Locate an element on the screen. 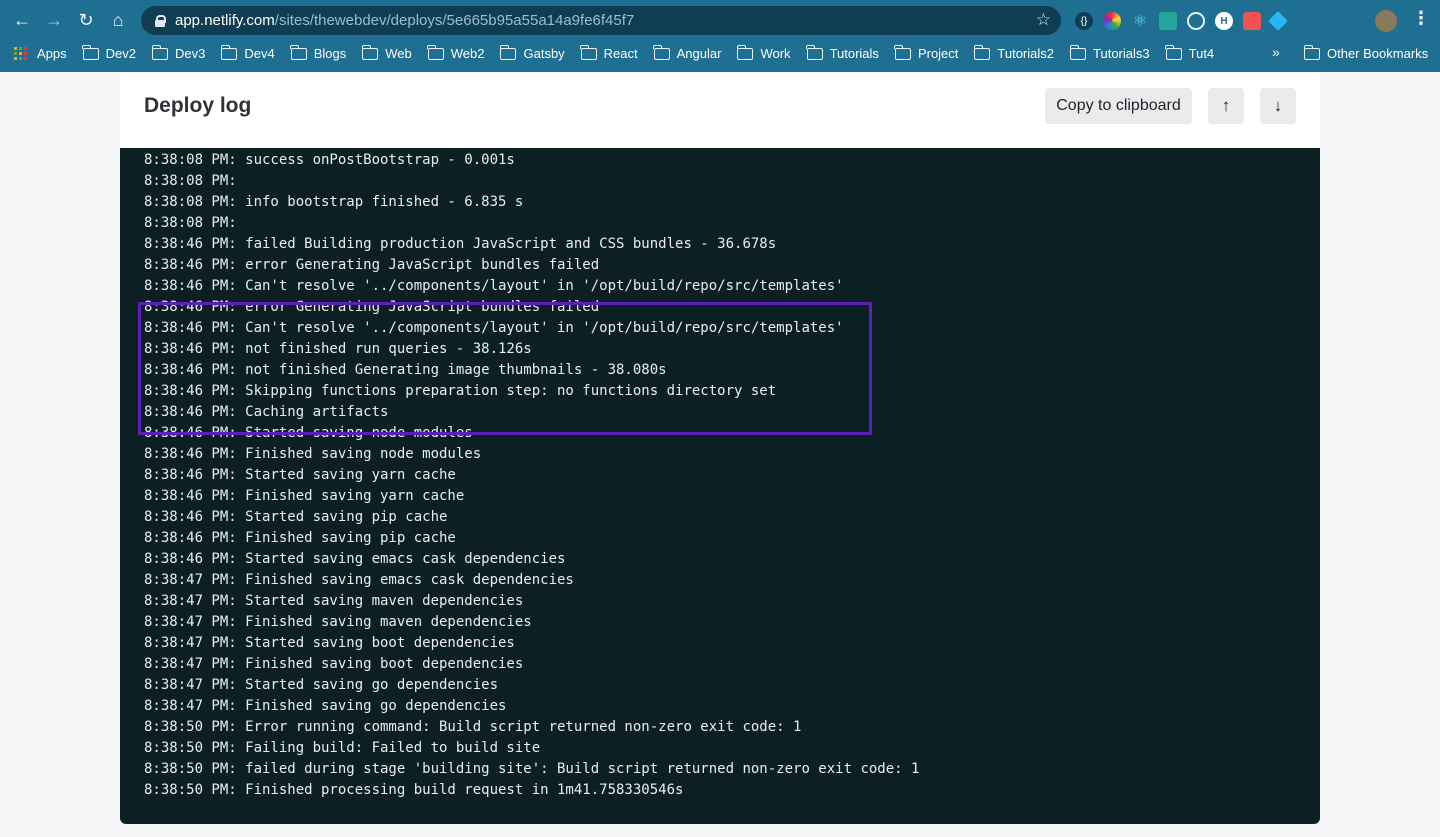 The image size is (1440, 837). log-line: 8:38:46 PM: Finished saving yarn cache is located at coordinates (304, 496).